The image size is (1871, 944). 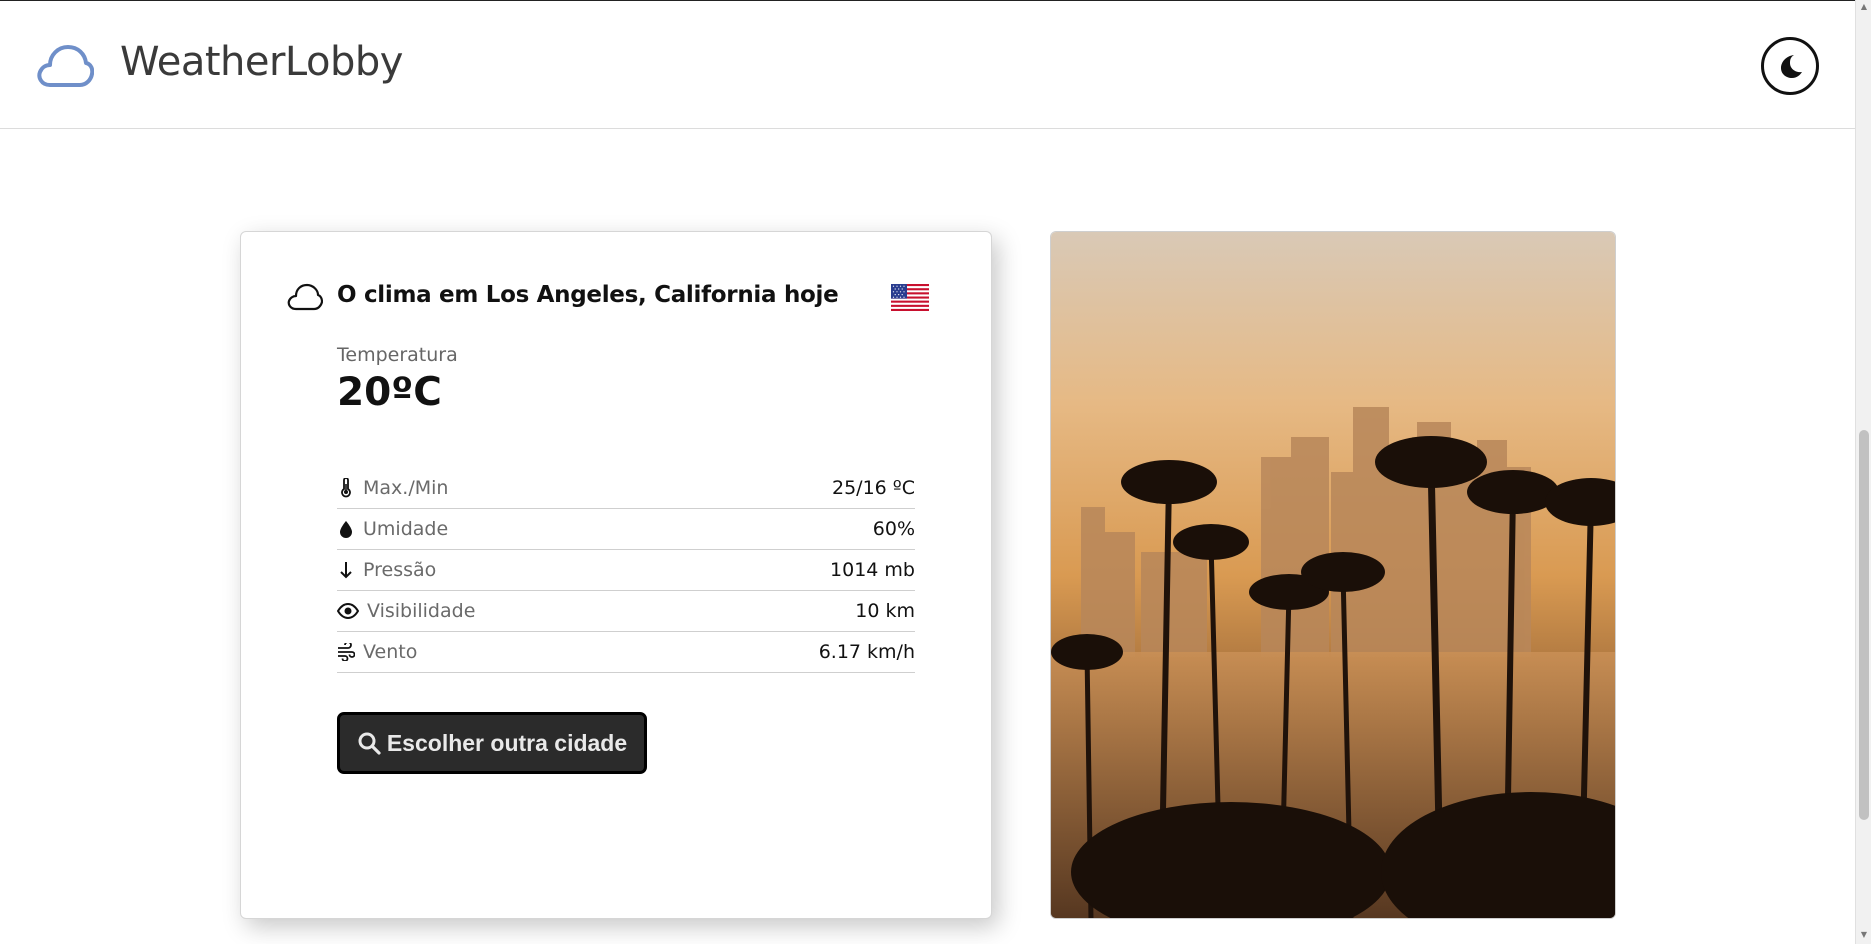 I want to click on stat-value: 10 km, so click(x=885, y=611).